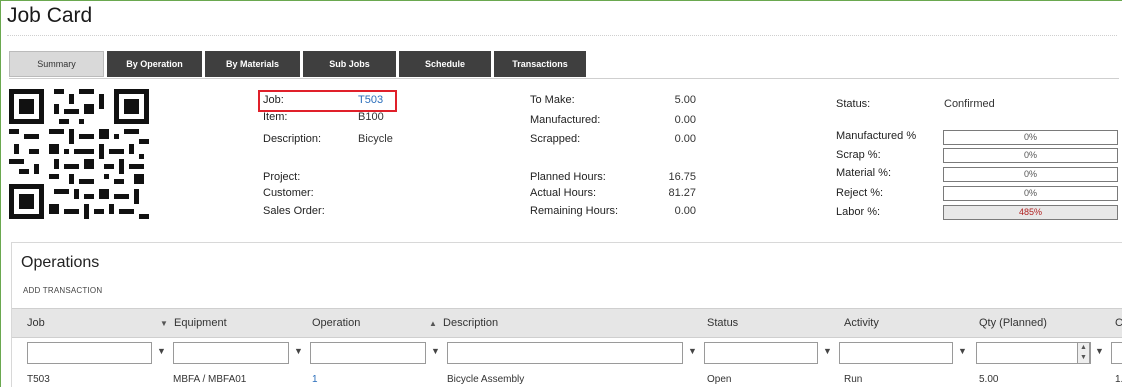 The image size is (1122, 387). What do you see at coordinates (563, 193) in the screenshot?
I see `actual-hours-label: Actual Hours:` at bounding box center [563, 193].